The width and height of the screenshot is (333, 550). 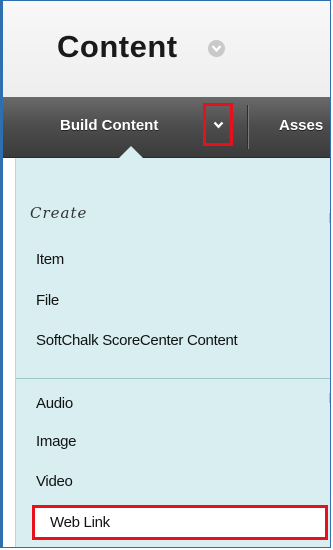 I want to click on menu-item-video: Video, so click(x=54, y=481).